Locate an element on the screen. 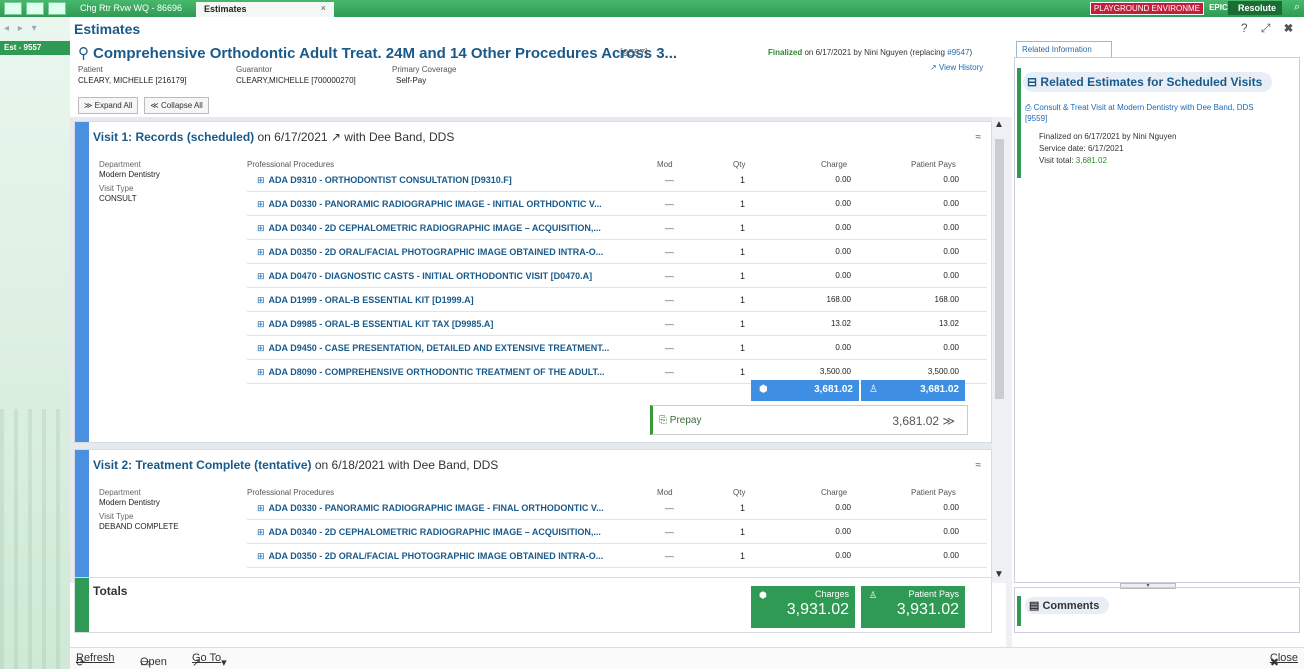 This screenshot has width=1304, height=669. total-patient-pays-box: ♙ Patient Pays 3,931.02 is located at coordinates (913, 607).